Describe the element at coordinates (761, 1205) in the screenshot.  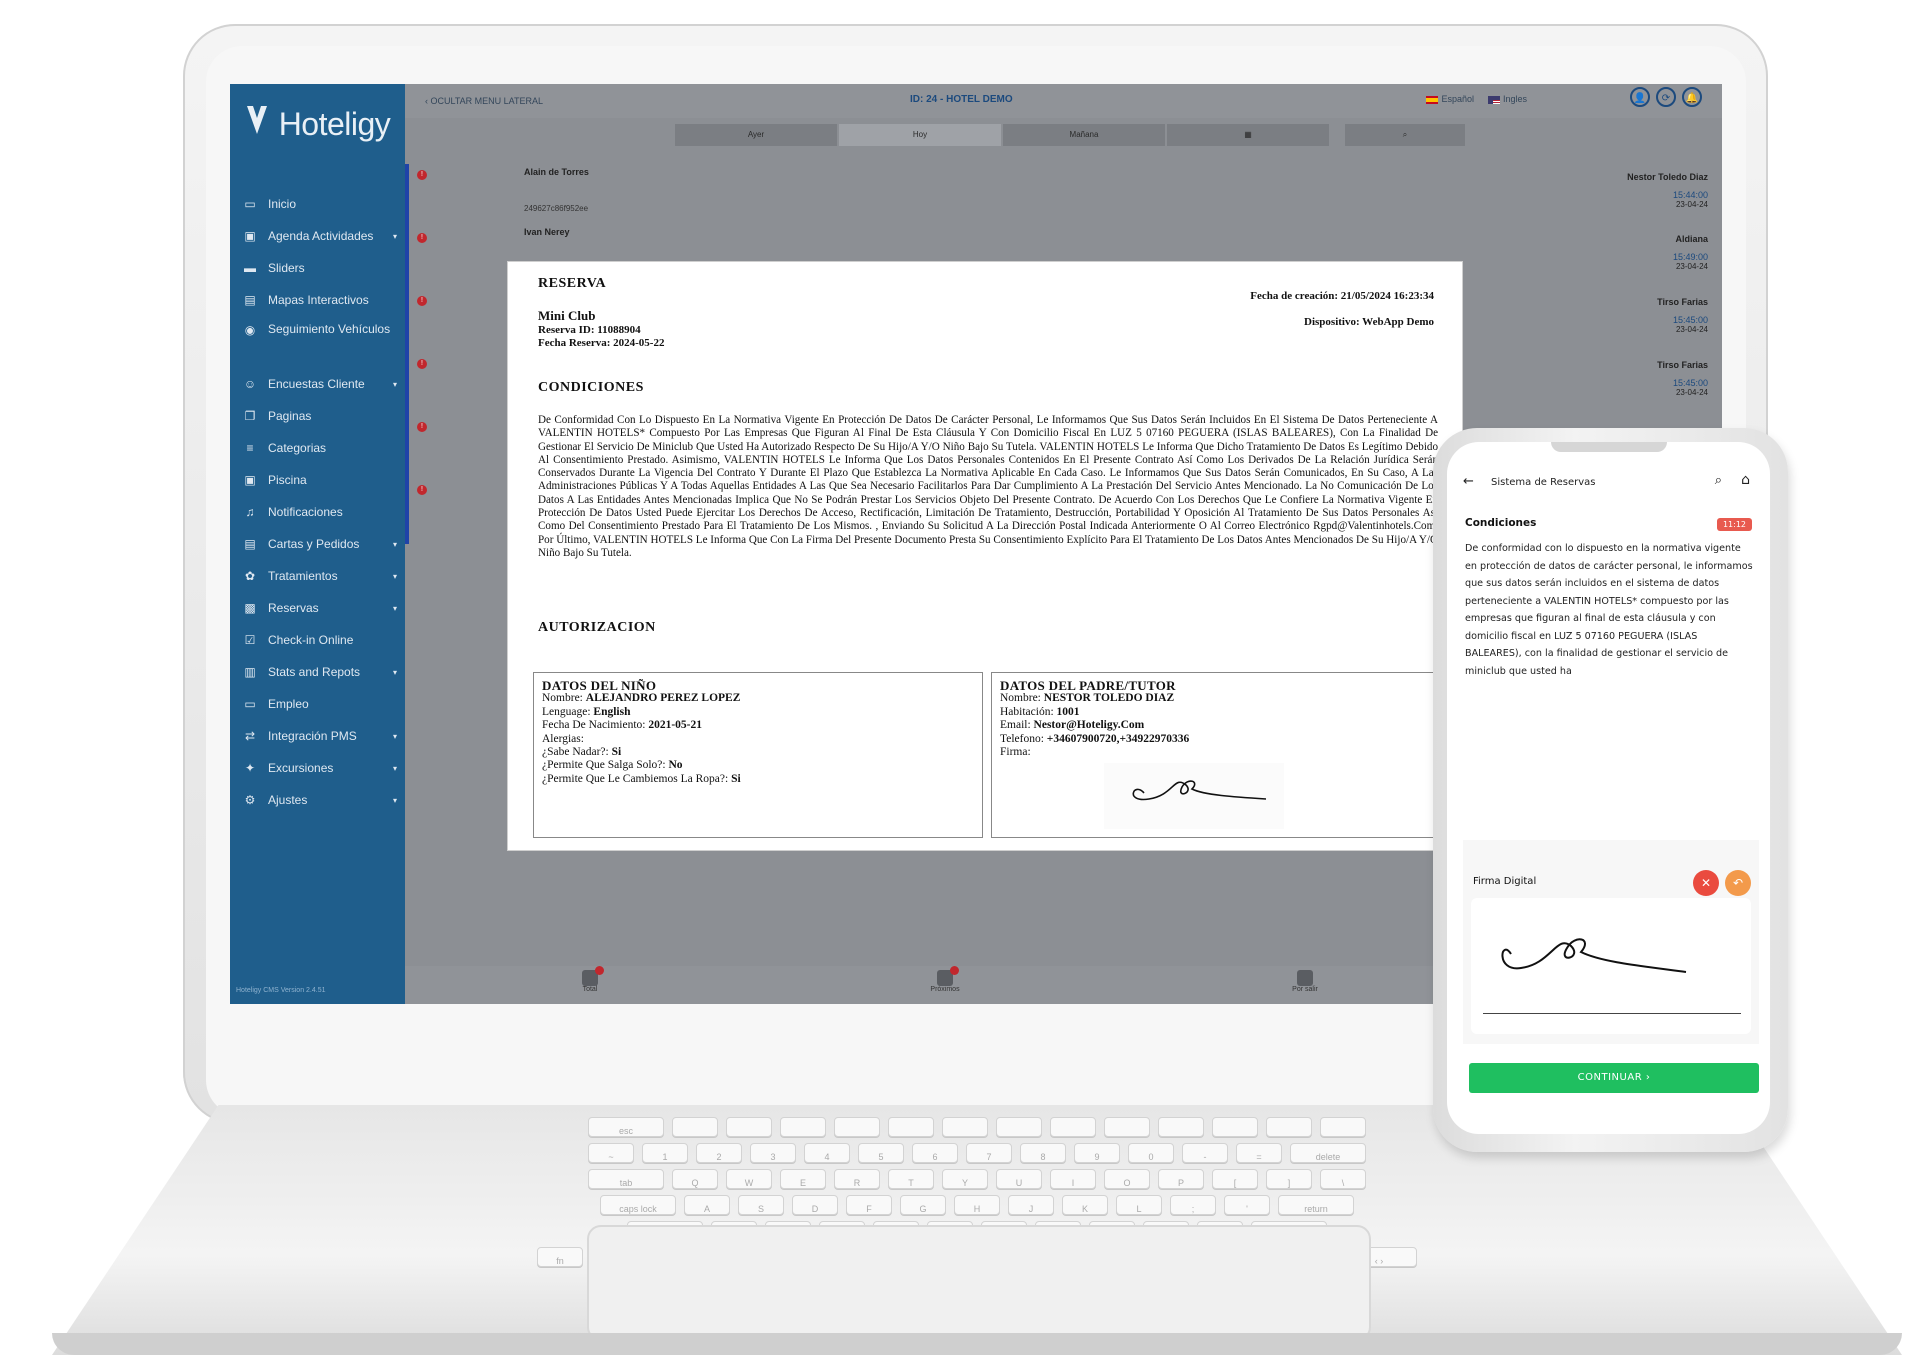
I see `keyboard-key: S` at that location.